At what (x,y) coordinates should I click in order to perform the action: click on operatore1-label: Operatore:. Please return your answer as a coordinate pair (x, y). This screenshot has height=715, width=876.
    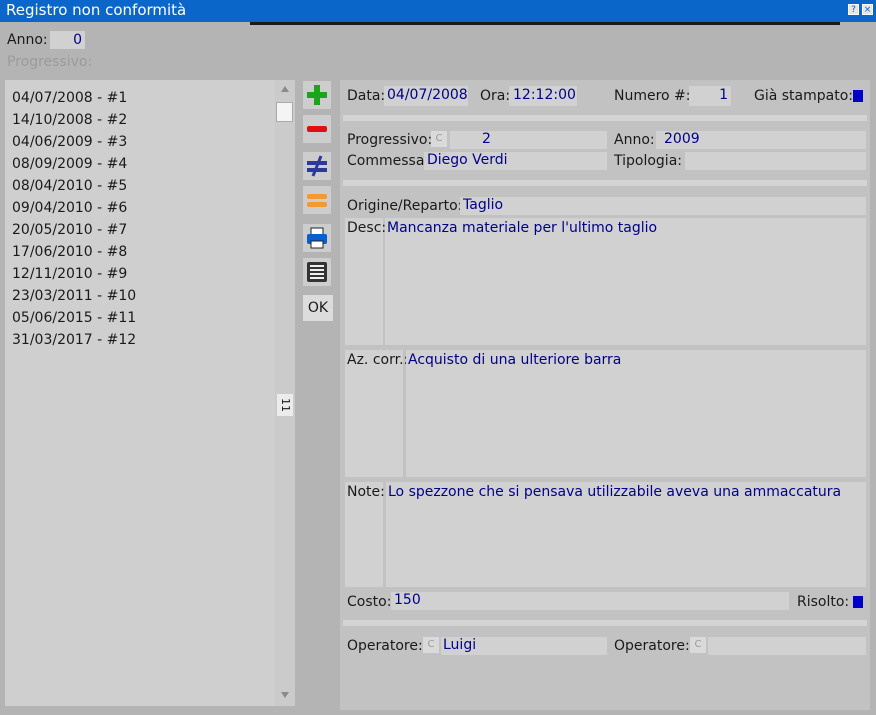
    Looking at the image, I should click on (385, 646).